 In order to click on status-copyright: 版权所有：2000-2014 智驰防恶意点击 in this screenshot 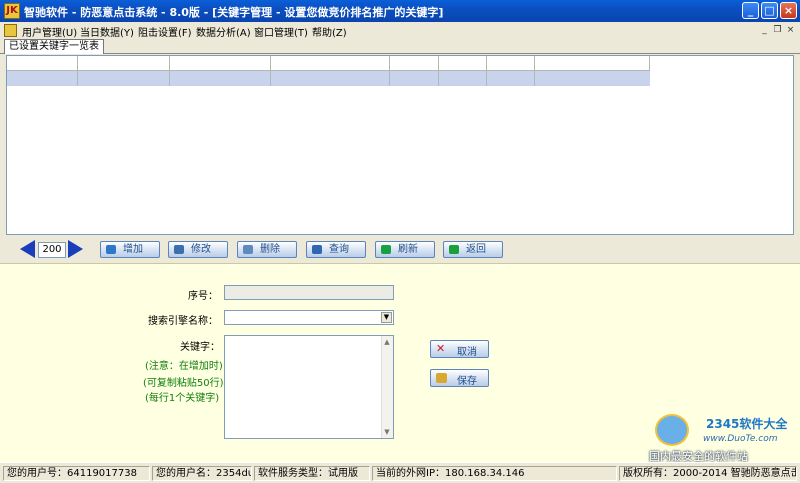, I will do `click(708, 473)`.